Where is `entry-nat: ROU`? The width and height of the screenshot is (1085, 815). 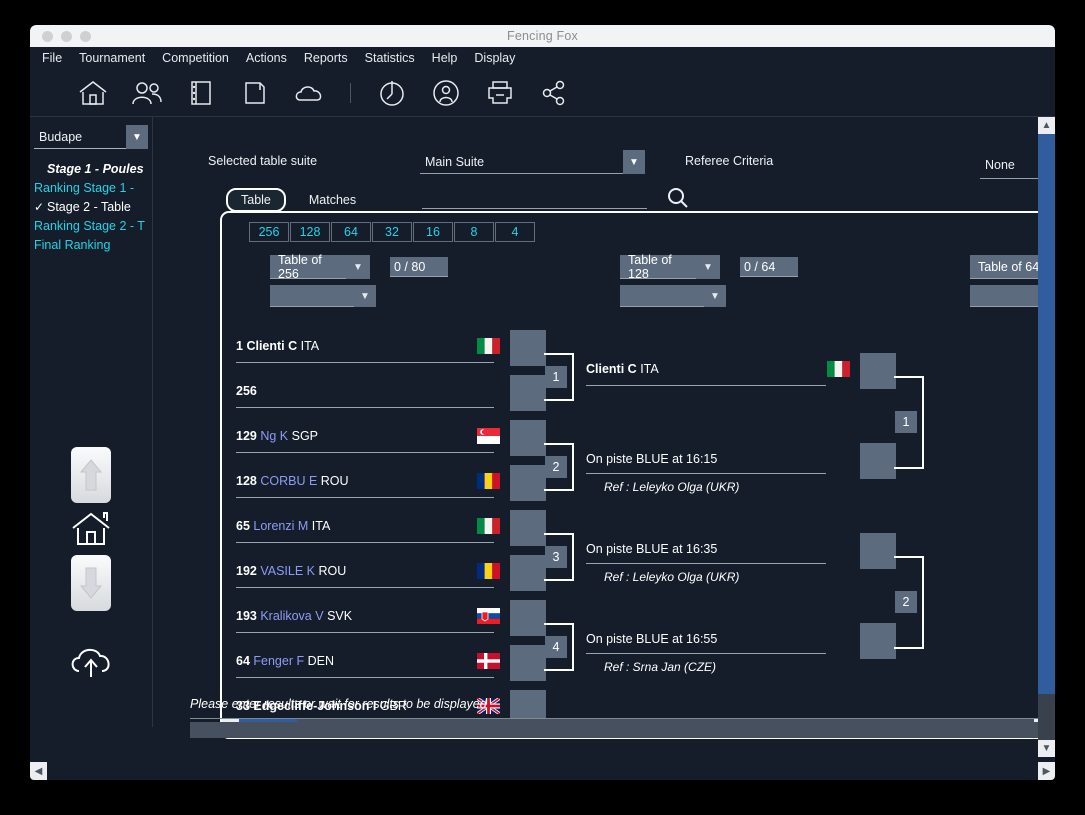
entry-nat: ROU is located at coordinates (332, 571).